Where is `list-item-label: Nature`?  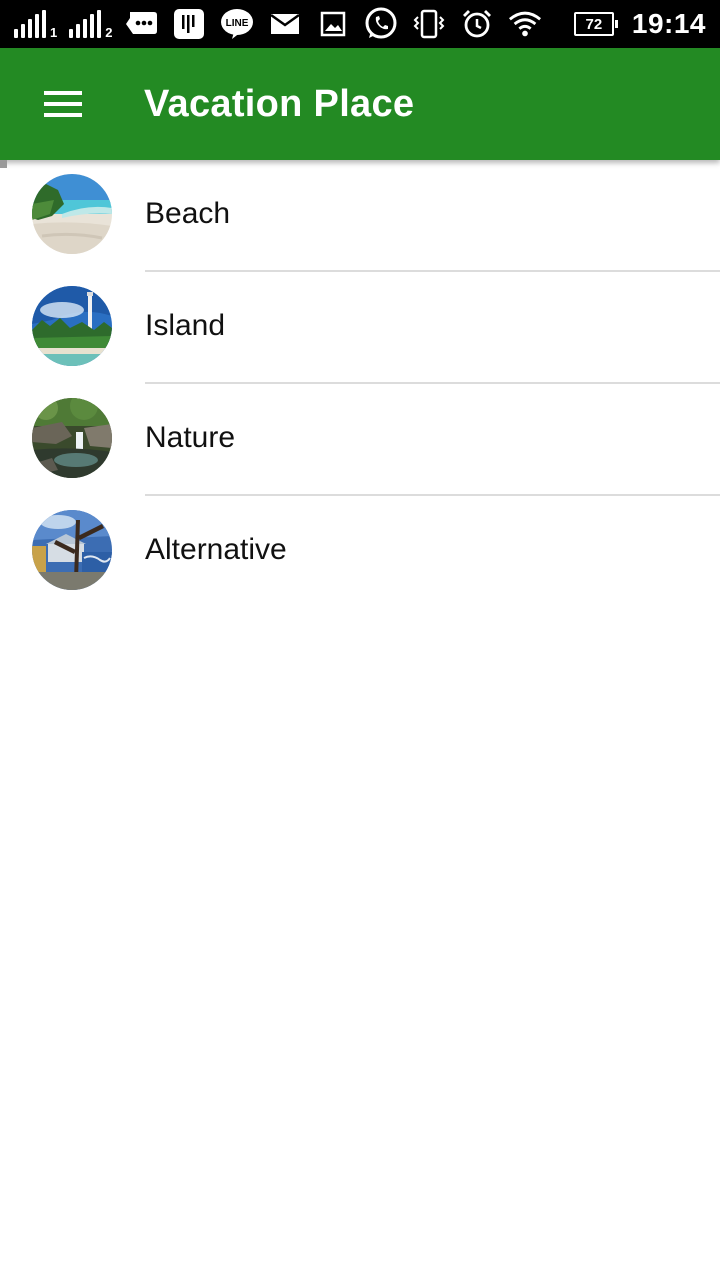
list-item-label: Nature is located at coordinates (190, 437).